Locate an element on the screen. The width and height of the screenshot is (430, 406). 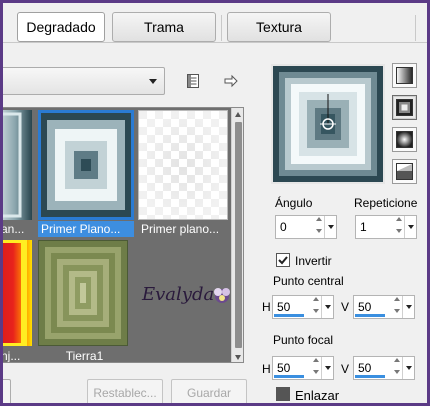
invert-label: Invertir is located at coordinates (313, 261).